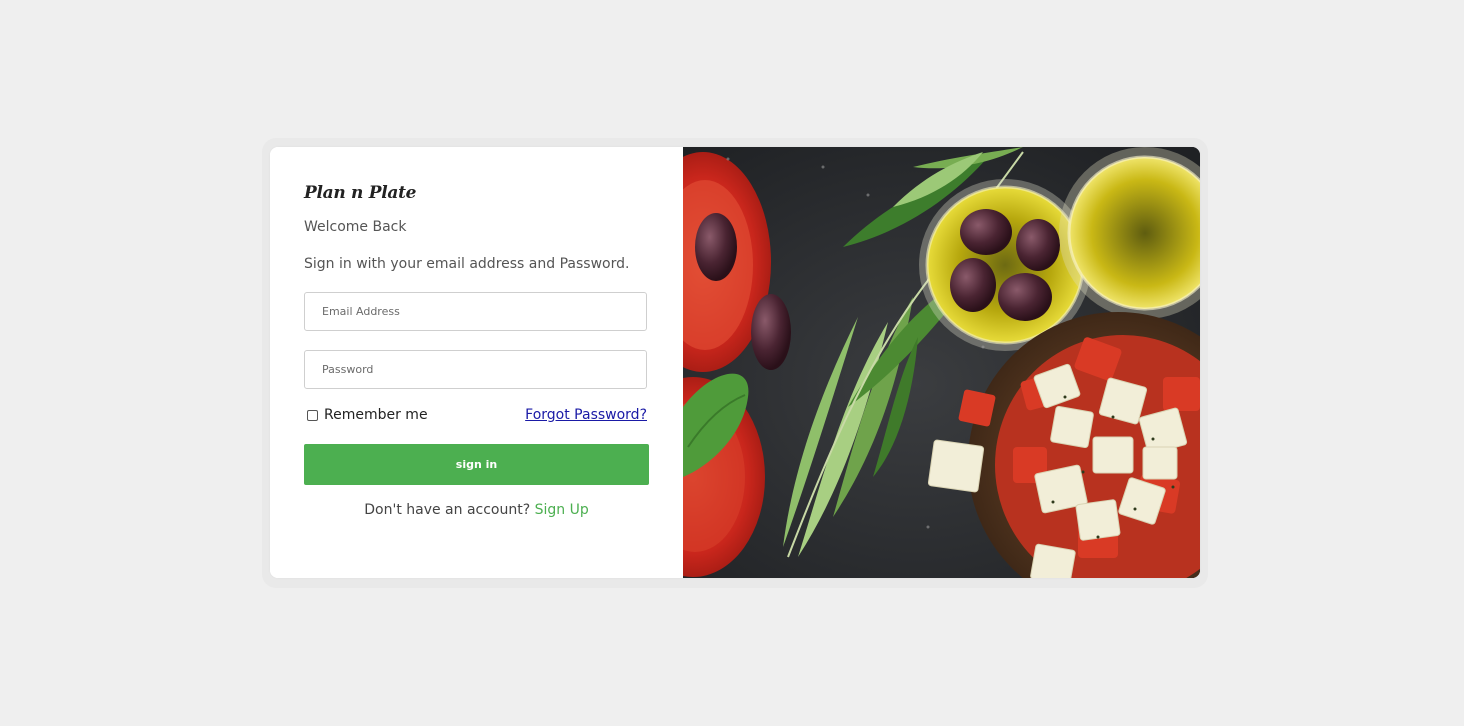  I want to click on sign-up-link: Sign Up, so click(562, 510).